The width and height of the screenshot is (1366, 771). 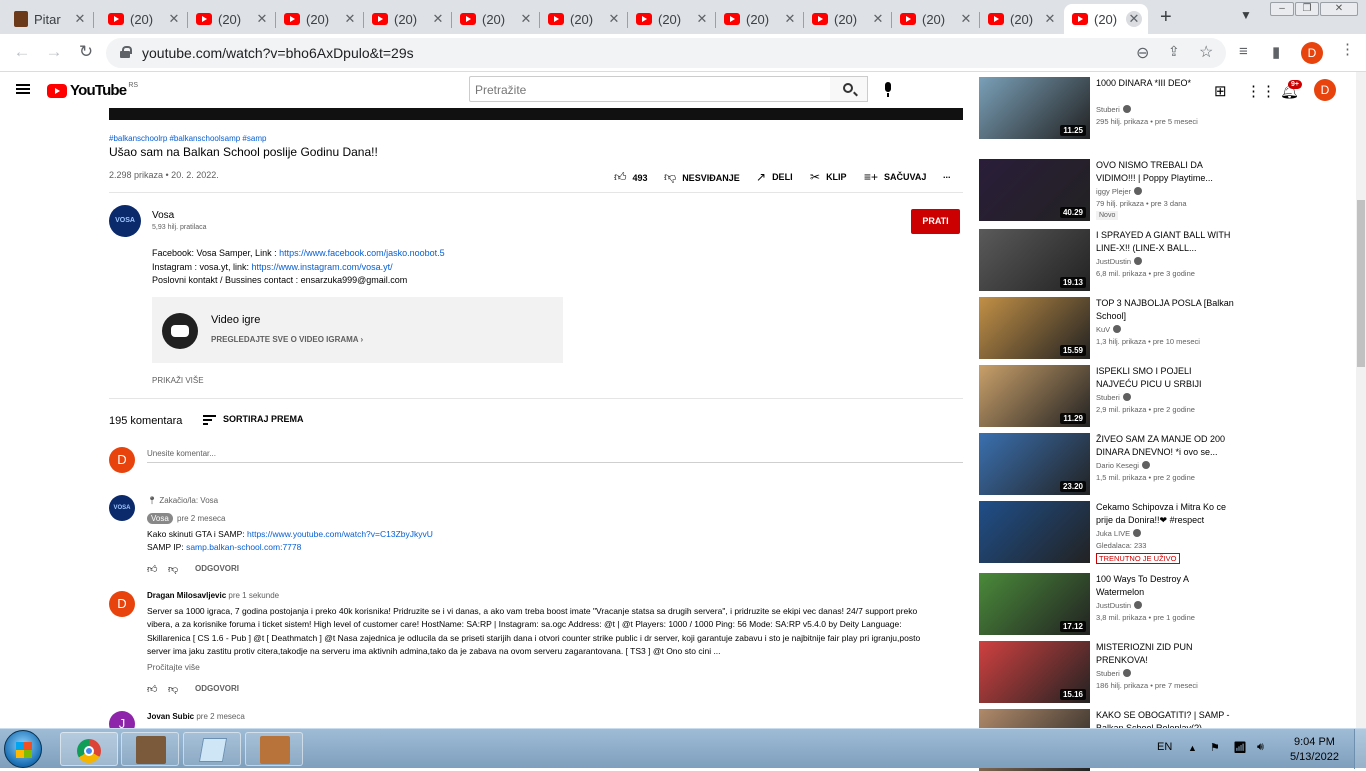 What do you see at coordinates (1034, 396) in the screenshot?
I see `video-thumbnail: 11.29` at bounding box center [1034, 396].